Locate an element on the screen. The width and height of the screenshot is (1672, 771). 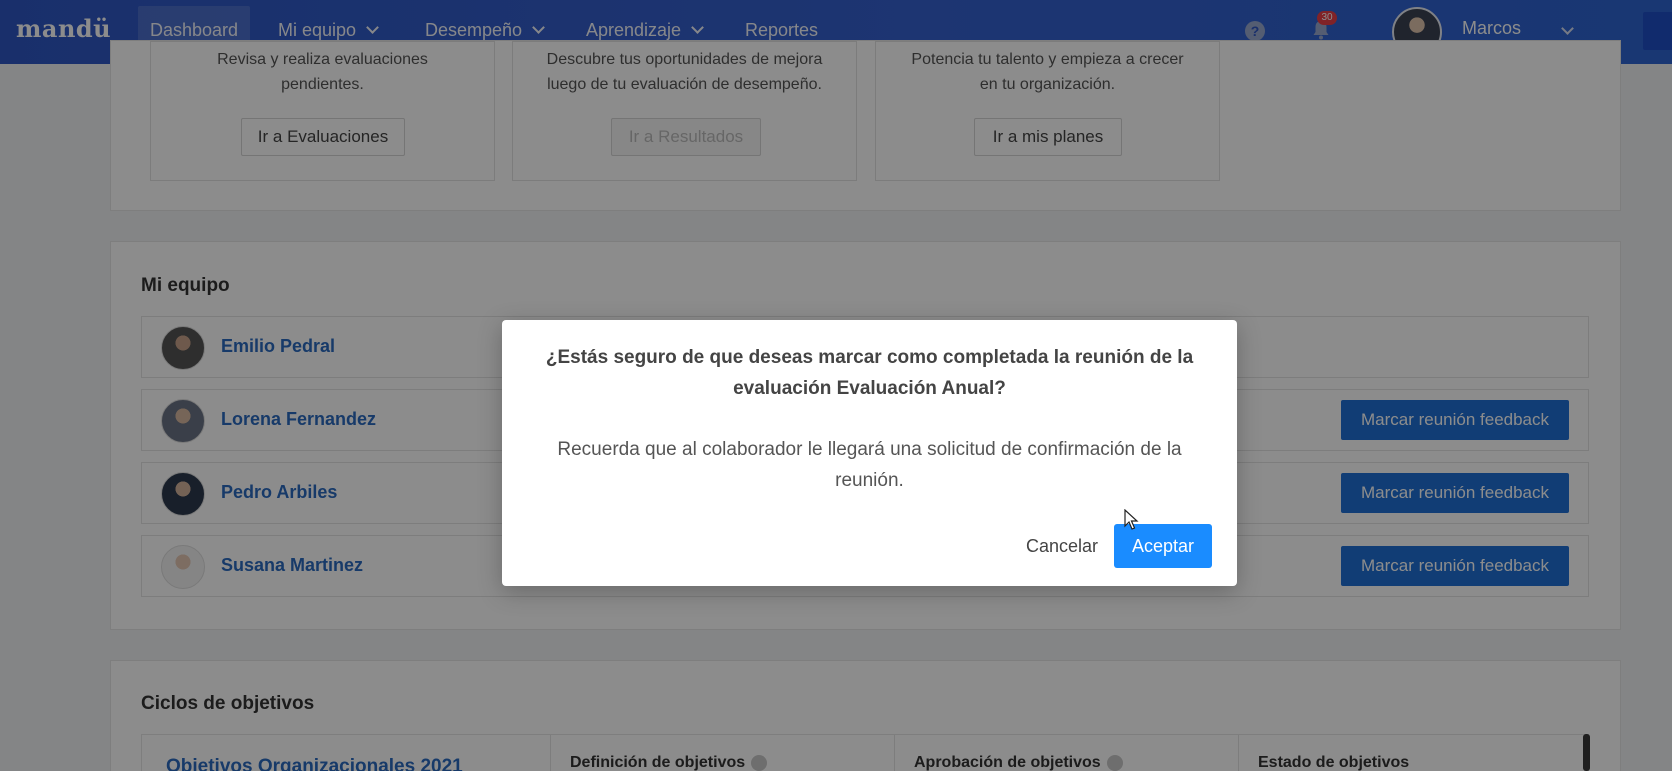
cancel-button: Cancelar is located at coordinates (1062, 546).